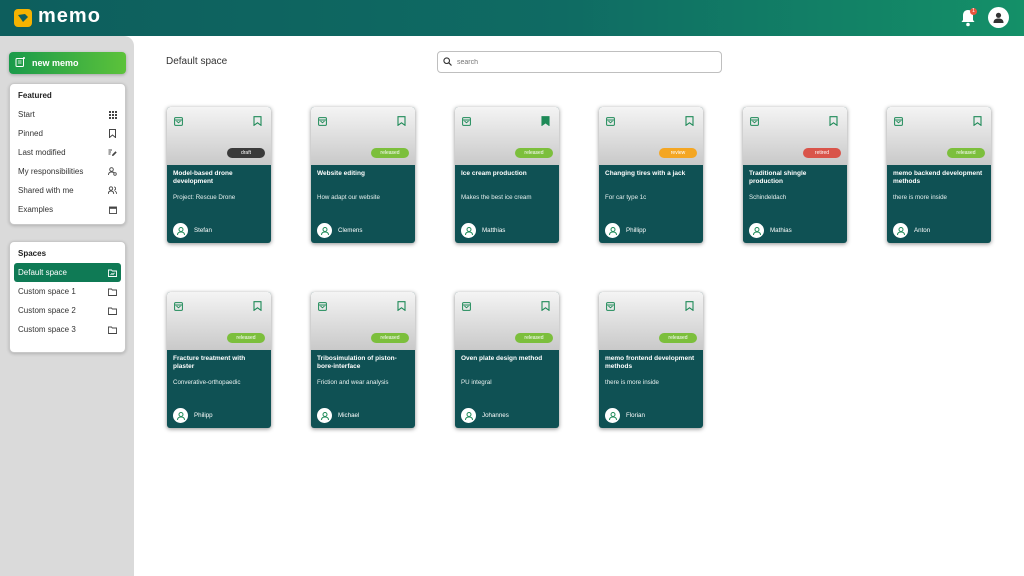 This screenshot has height=576, width=1024. Describe the element at coordinates (46, 190) in the screenshot. I see `sidebar-item-label: Shared with me` at that location.